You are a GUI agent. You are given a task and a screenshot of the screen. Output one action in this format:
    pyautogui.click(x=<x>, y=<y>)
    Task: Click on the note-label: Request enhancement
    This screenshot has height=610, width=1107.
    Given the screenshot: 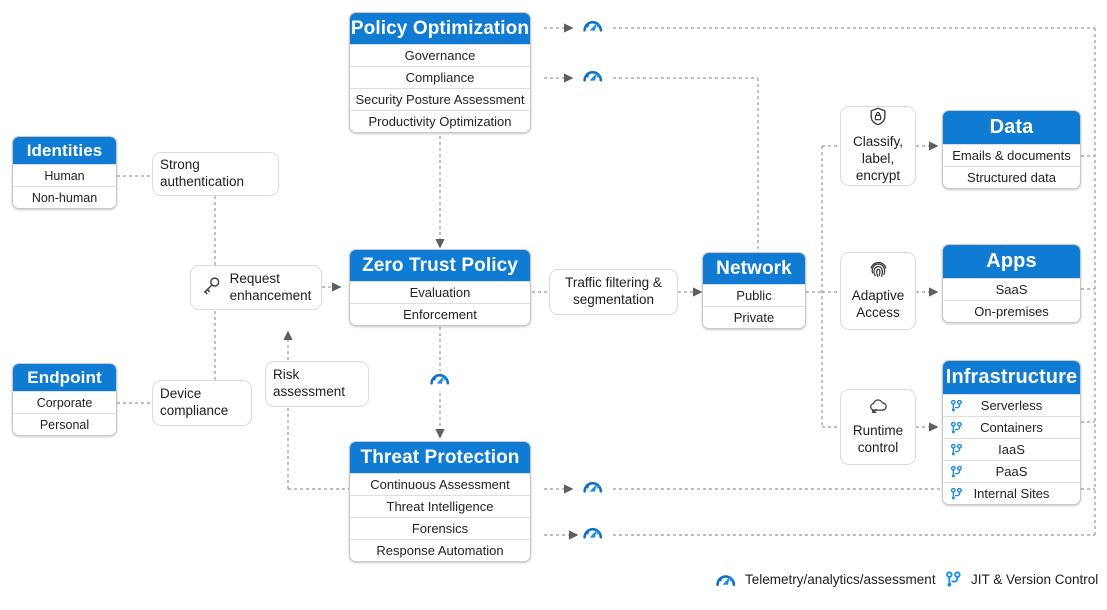 What is the action you would take?
    pyautogui.click(x=270, y=286)
    